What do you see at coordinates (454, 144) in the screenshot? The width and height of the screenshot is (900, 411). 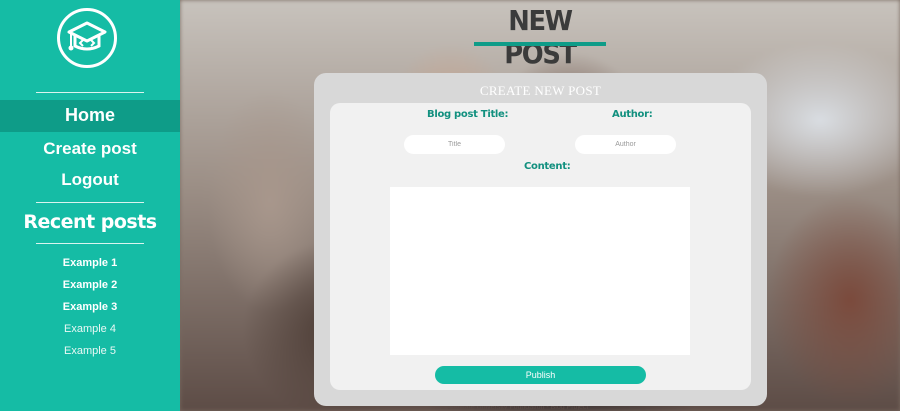 I see `title-input` at bounding box center [454, 144].